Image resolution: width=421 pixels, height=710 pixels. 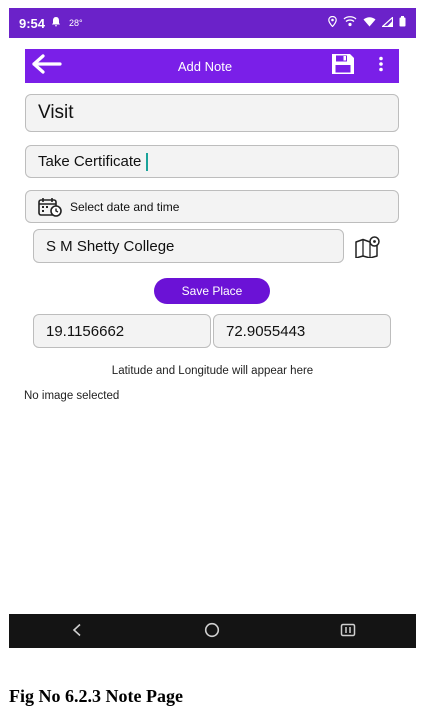 I want to click on status-icons, so click(x=367, y=22).